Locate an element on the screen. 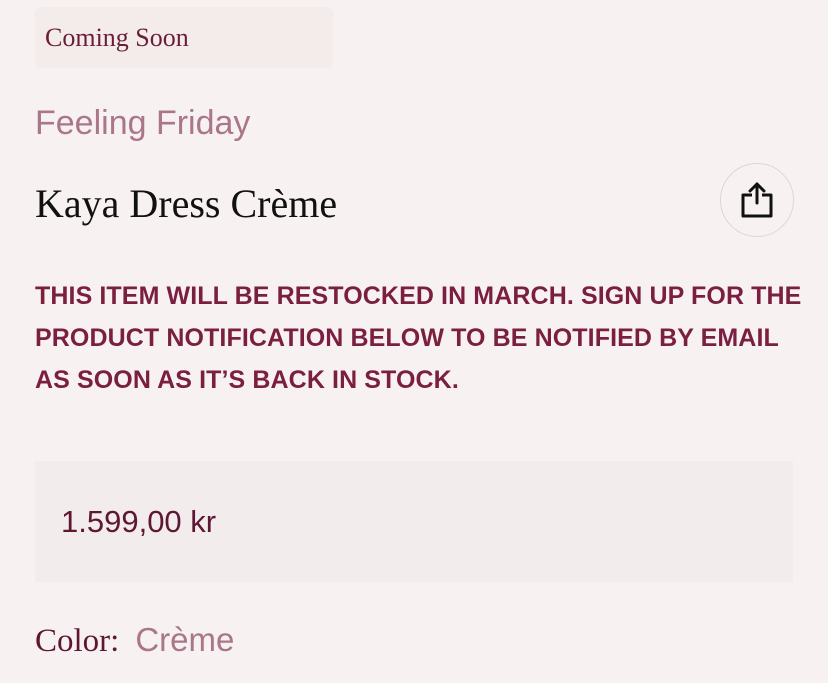  color-row: Color: Crème is located at coordinates (134, 640).